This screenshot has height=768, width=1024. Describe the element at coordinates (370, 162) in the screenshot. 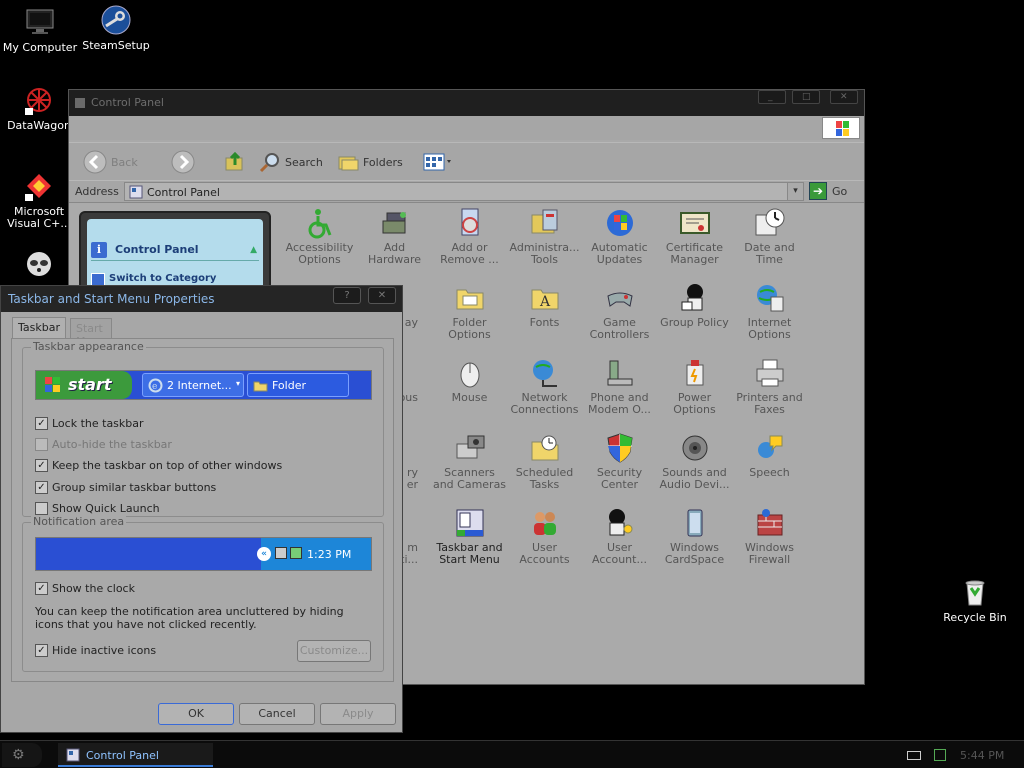

I see `folders-button: Folders` at that location.